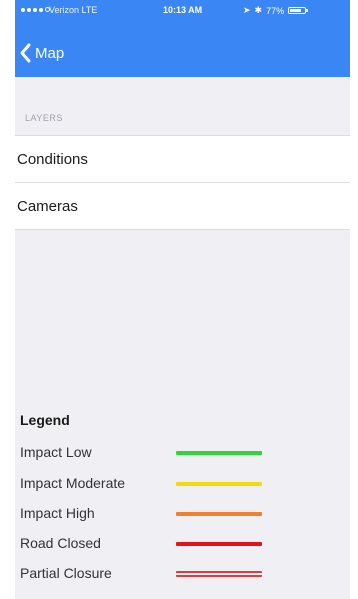  Describe the element at coordinates (57, 513) in the screenshot. I see `legend-label: Impact High` at that location.